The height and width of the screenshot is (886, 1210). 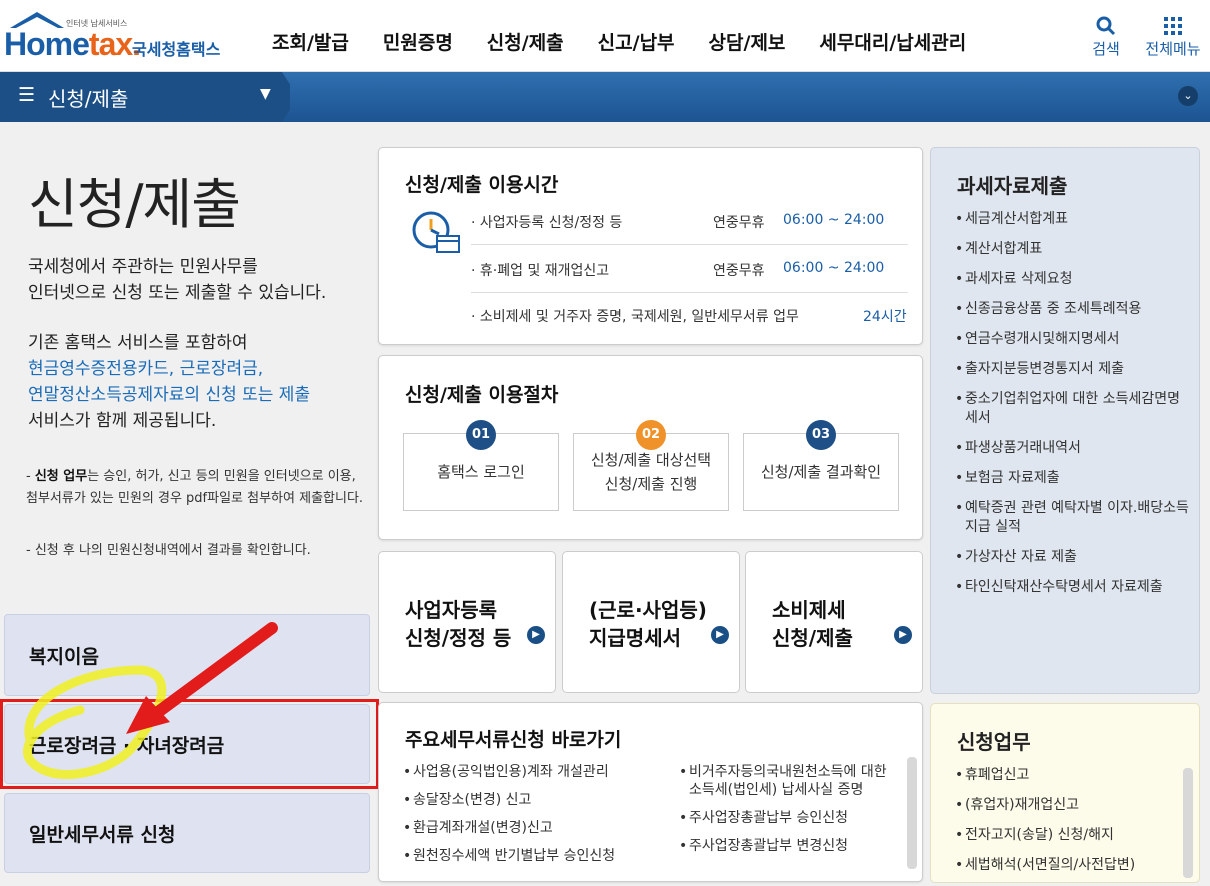 What do you see at coordinates (635, 317) in the screenshot?
I see `hours-row-label: · 소비제세 및 거주자 증명, 국제세원, 일반세무서류 업무` at bounding box center [635, 317].